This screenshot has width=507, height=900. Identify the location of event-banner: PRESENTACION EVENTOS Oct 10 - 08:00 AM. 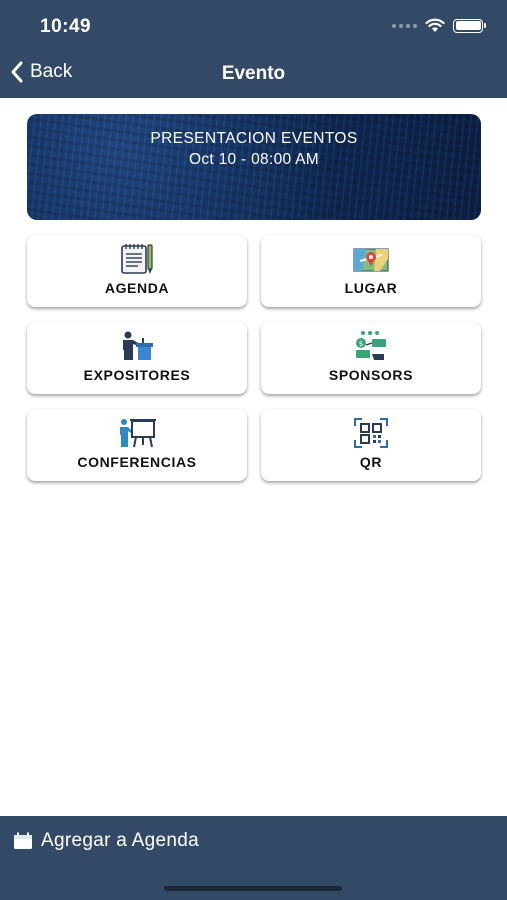
(254, 167).